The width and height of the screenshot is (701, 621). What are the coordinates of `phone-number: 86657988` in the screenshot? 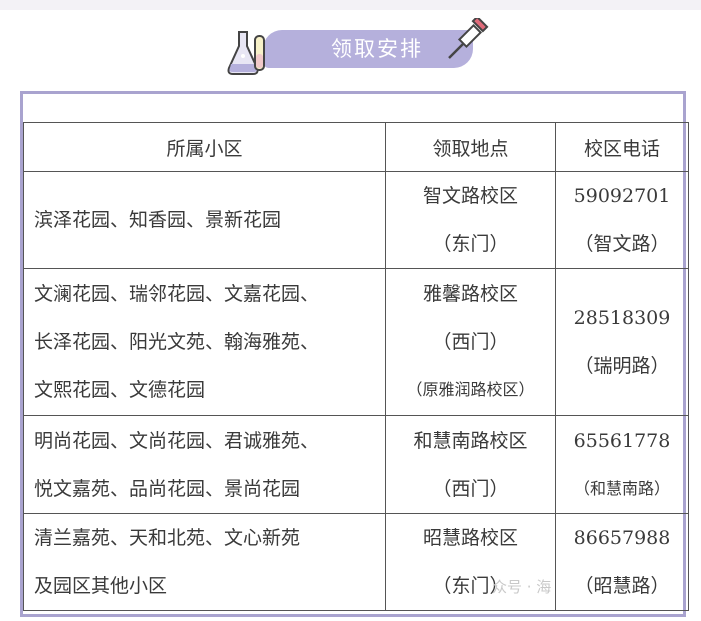 It's located at (622, 538).